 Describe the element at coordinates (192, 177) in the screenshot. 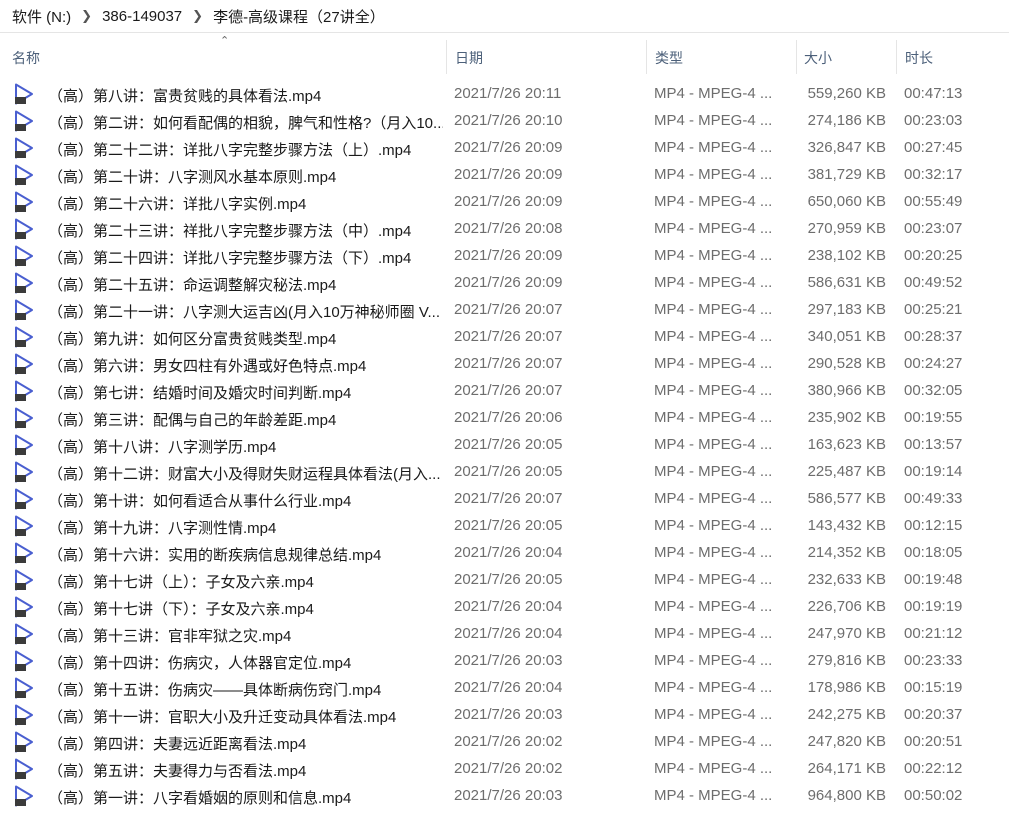

I see `file-name: （高）第二十讲：八字测风水基本原则.mp4` at that location.